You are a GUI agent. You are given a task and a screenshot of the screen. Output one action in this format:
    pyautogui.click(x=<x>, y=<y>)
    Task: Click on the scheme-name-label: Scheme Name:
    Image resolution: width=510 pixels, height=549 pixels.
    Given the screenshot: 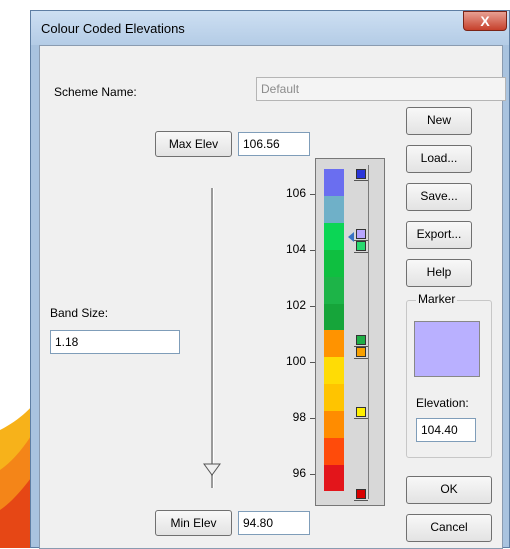 What is the action you would take?
    pyautogui.click(x=95, y=92)
    